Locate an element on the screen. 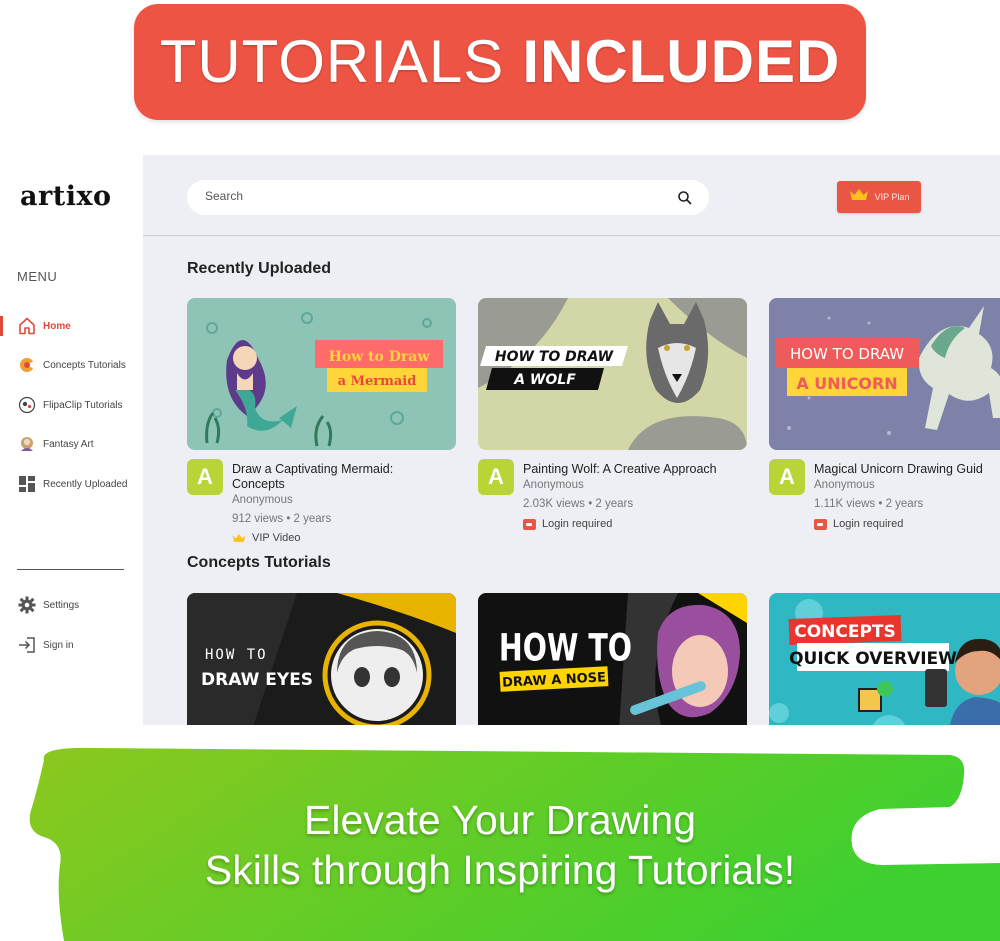  home-icon is located at coordinates (27, 326).